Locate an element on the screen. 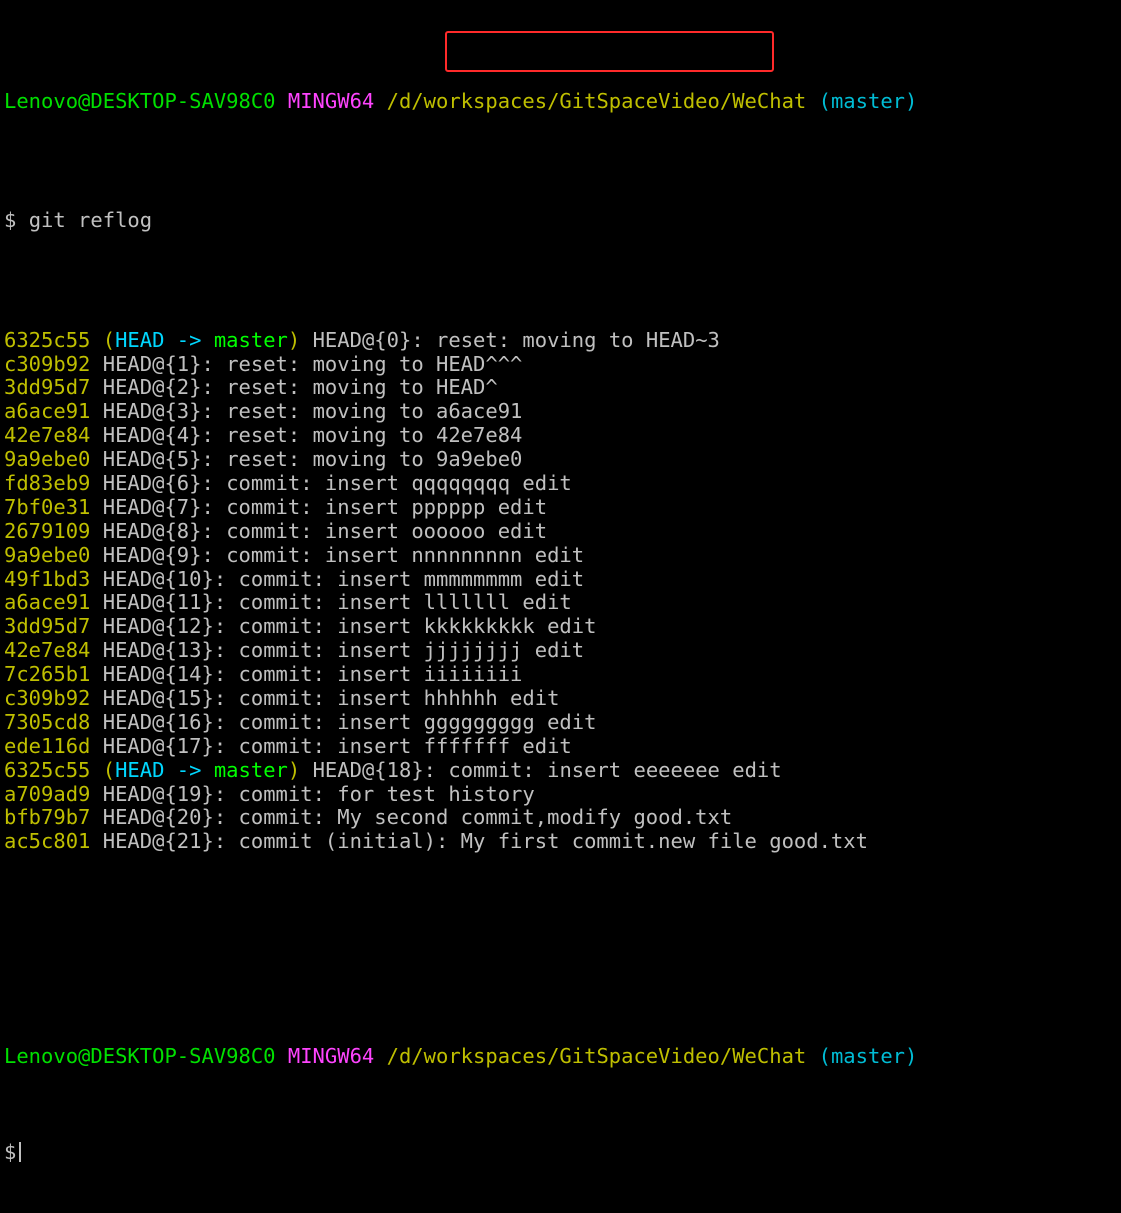  reflog-selector: HEAD@{10}: is located at coordinates (164, 578).